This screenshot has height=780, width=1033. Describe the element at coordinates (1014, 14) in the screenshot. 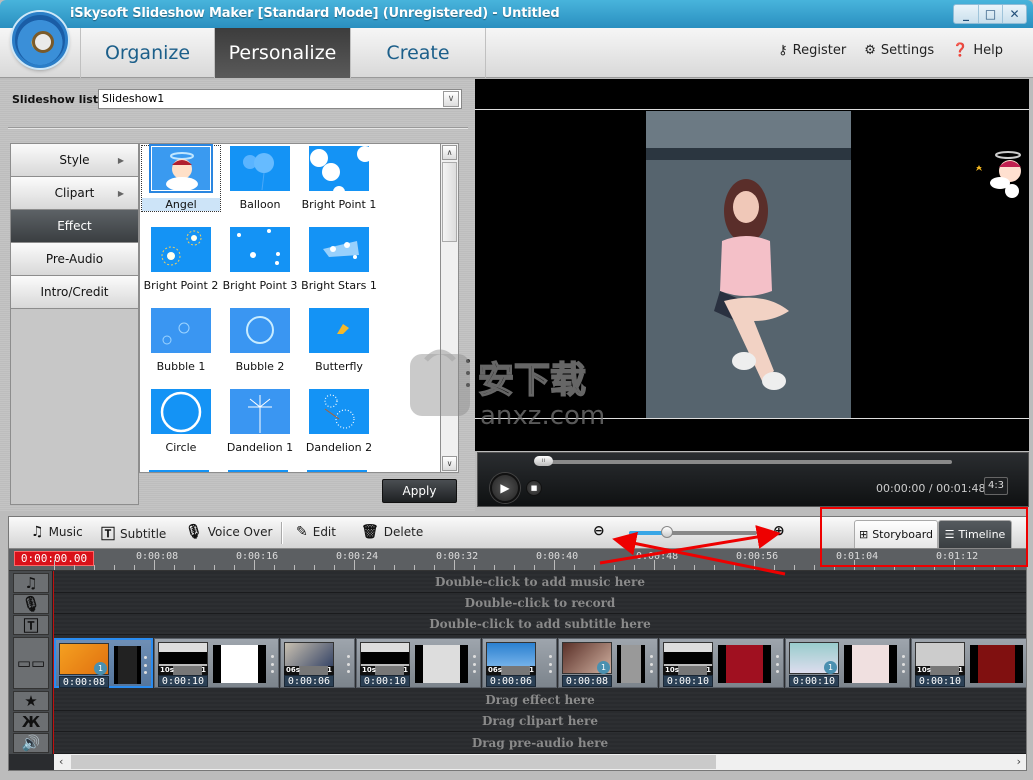

I see `close-button: ✕` at that location.